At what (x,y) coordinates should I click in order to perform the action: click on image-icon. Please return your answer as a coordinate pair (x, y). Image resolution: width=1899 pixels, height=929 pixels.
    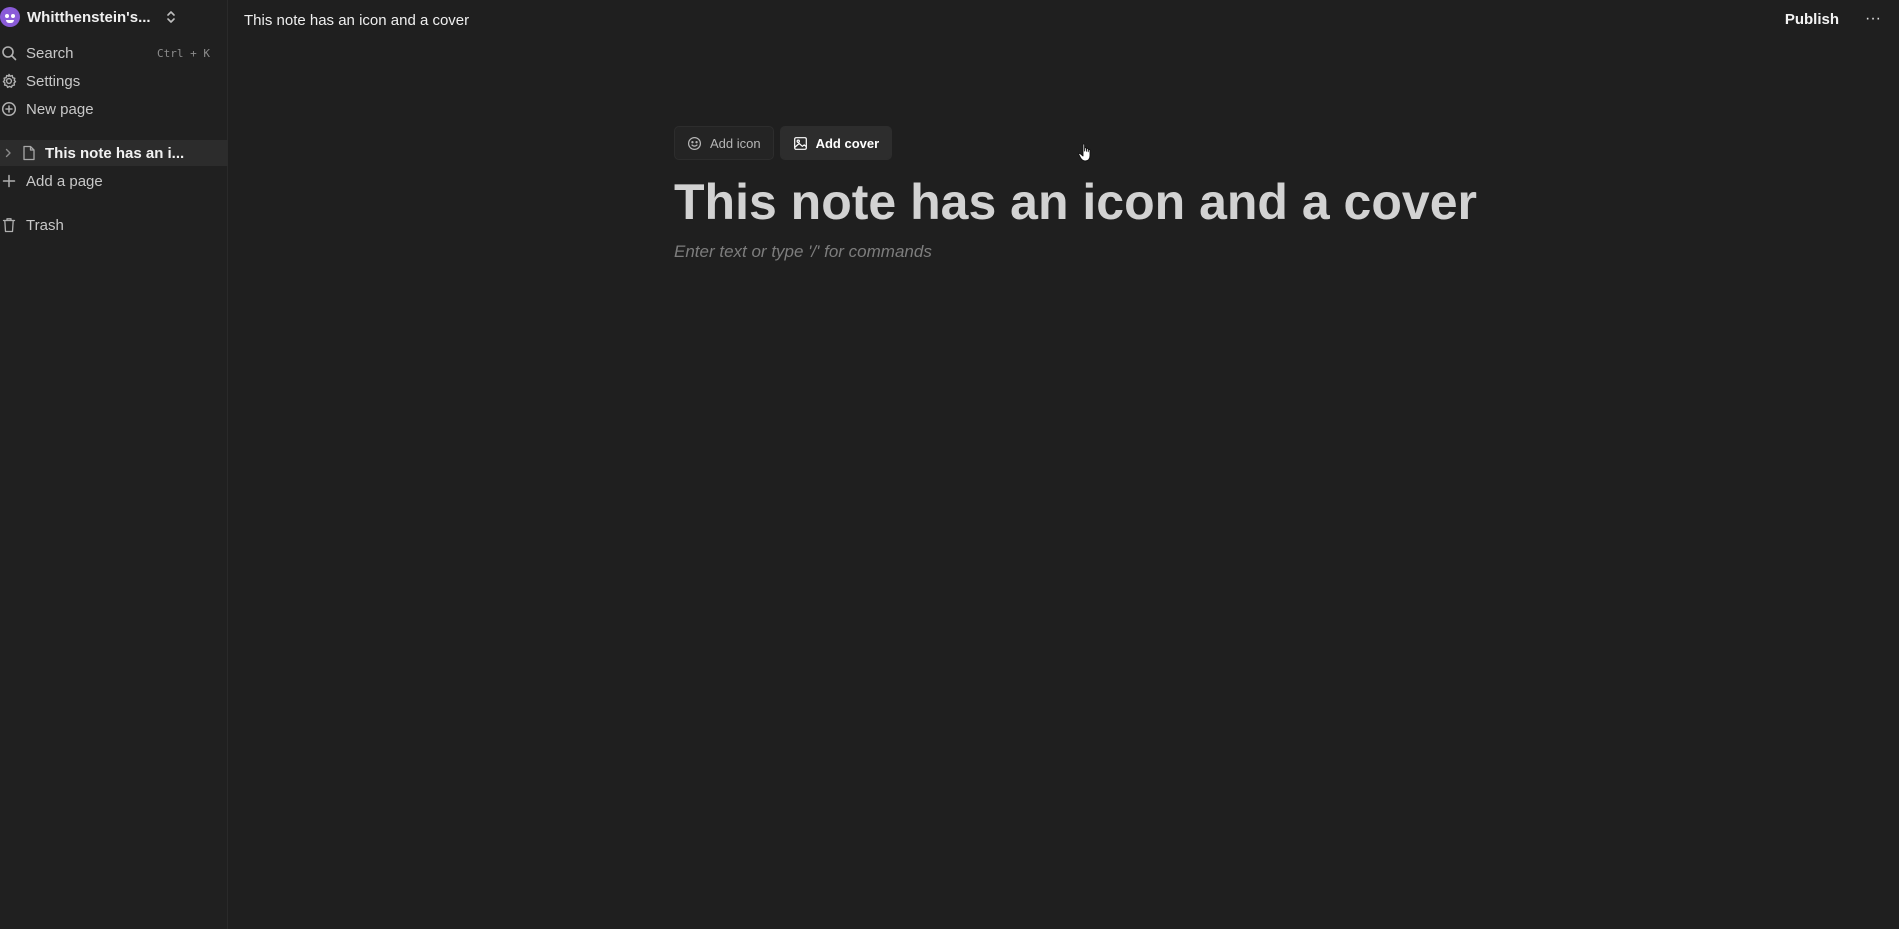
    Looking at the image, I should click on (800, 143).